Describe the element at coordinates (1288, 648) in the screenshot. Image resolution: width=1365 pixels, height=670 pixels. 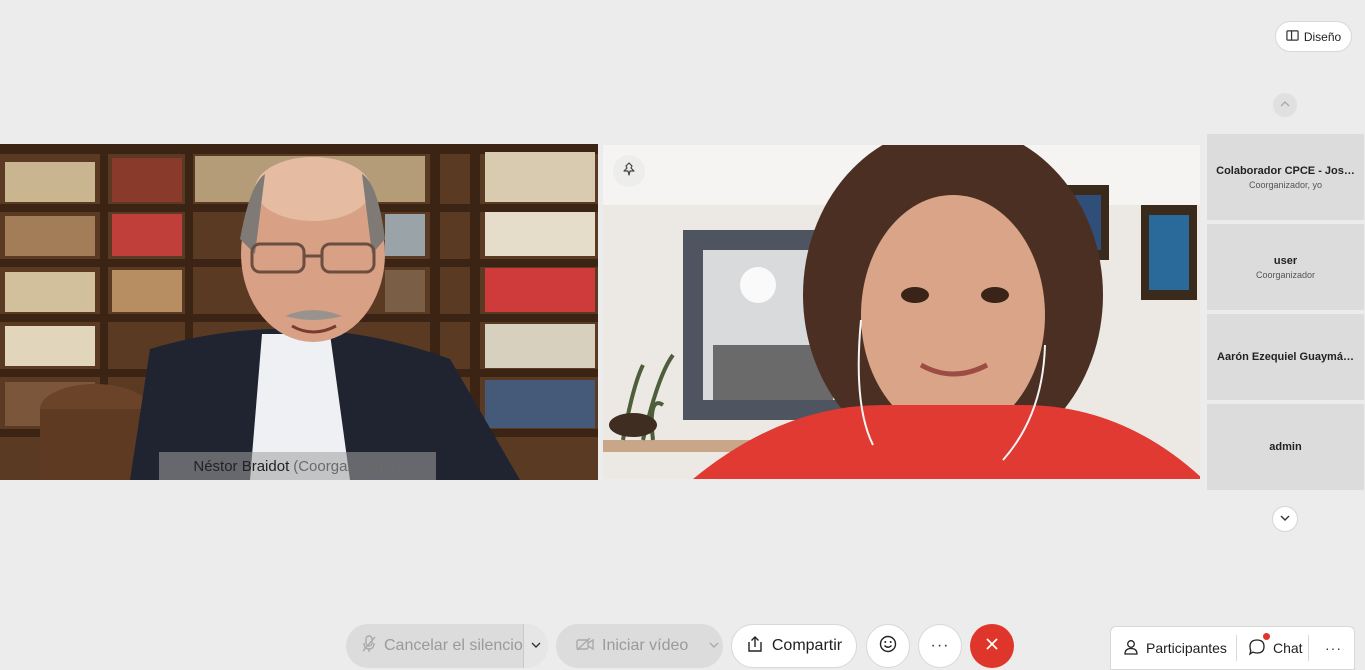
I see `chat-label: Chat` at that location.